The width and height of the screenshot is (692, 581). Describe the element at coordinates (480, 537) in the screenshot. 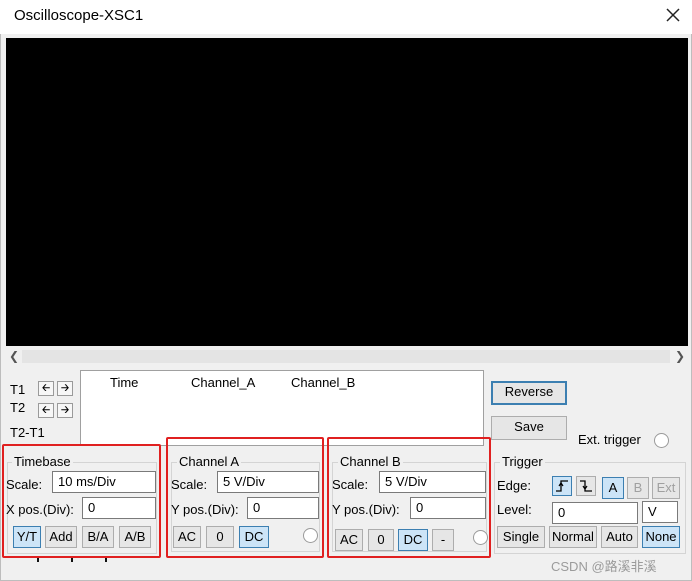

I see `channel-b-radio` at that location.